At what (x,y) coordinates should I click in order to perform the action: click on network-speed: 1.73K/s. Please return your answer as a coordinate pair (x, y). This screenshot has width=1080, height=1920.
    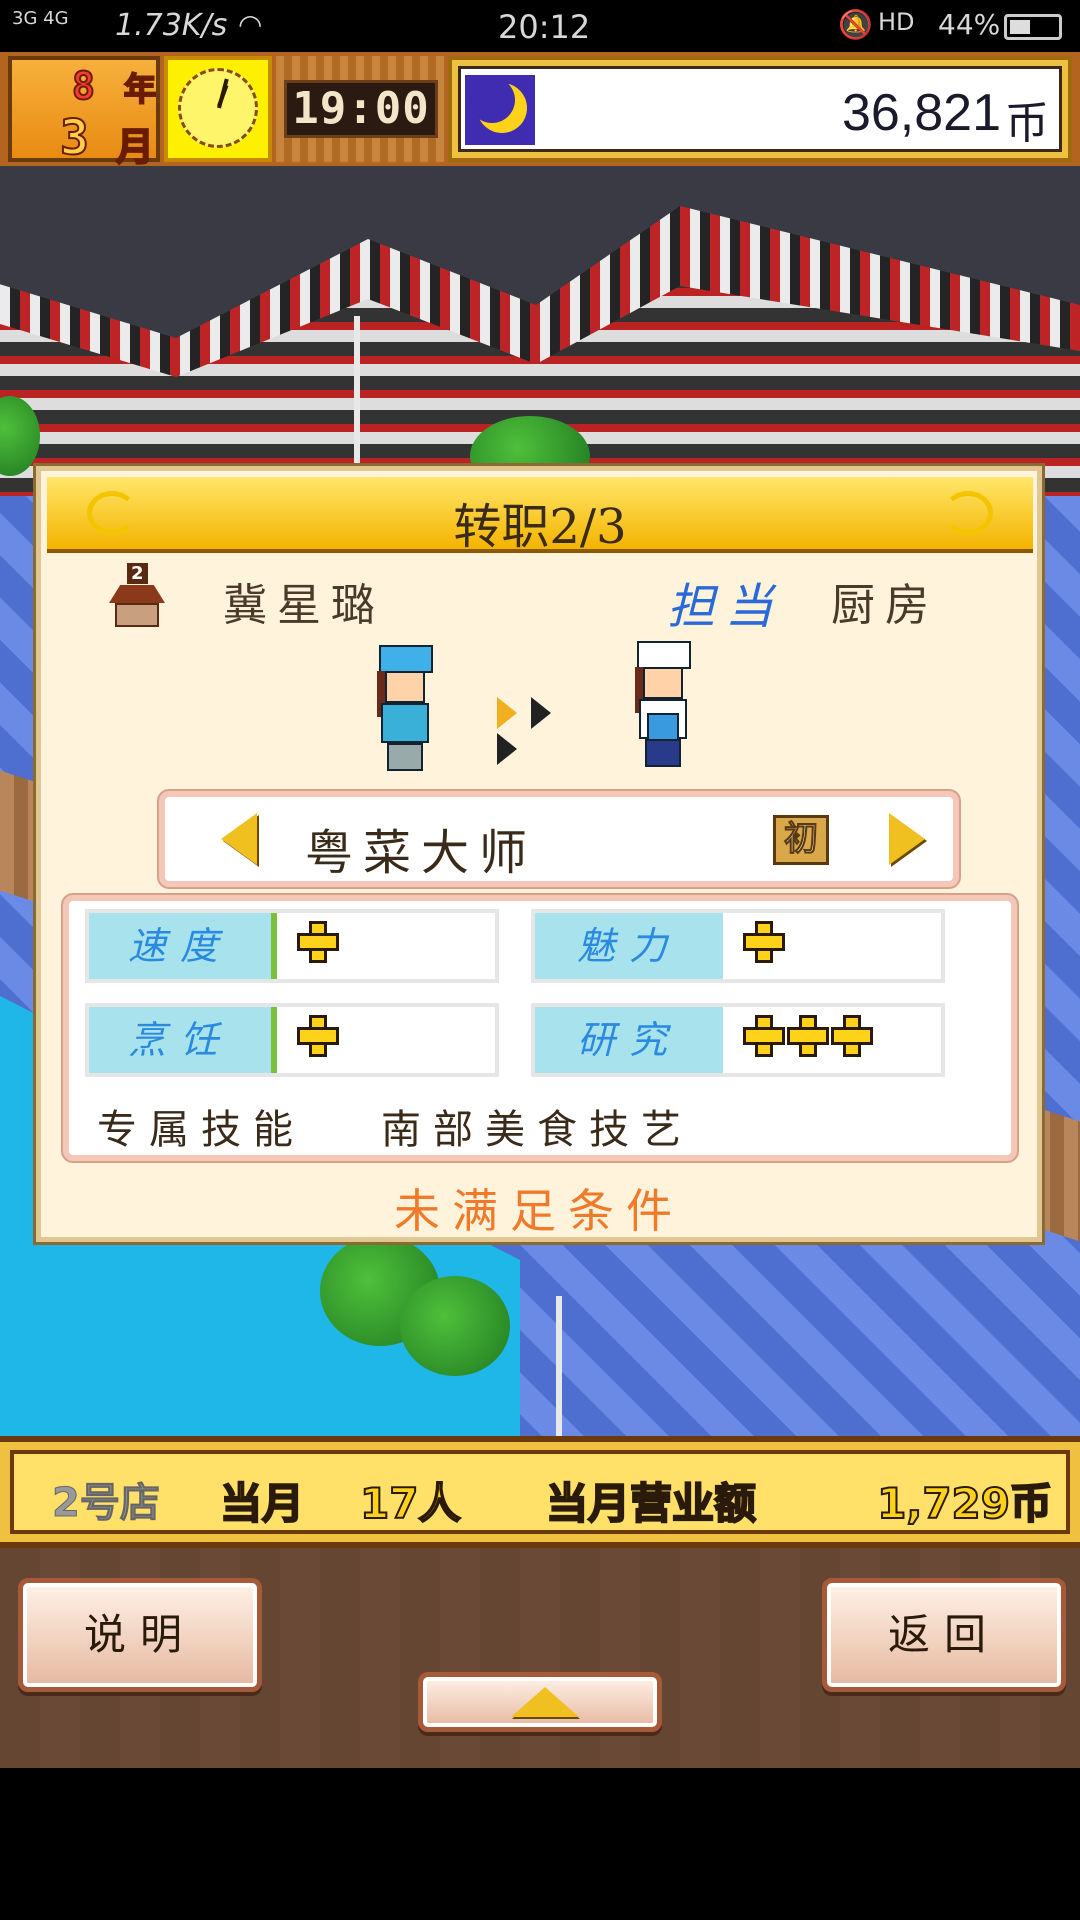
    Looking at the image, I should click on (171, 25).